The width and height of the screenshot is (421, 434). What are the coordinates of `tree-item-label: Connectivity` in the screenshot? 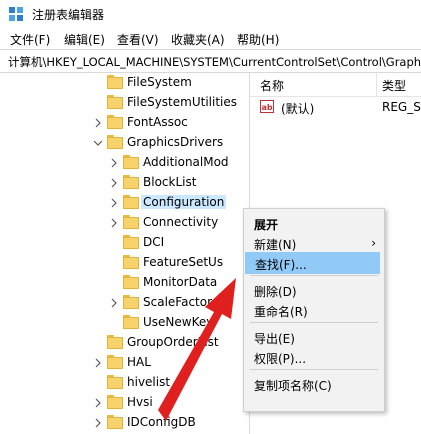 It's located at (181, 222).